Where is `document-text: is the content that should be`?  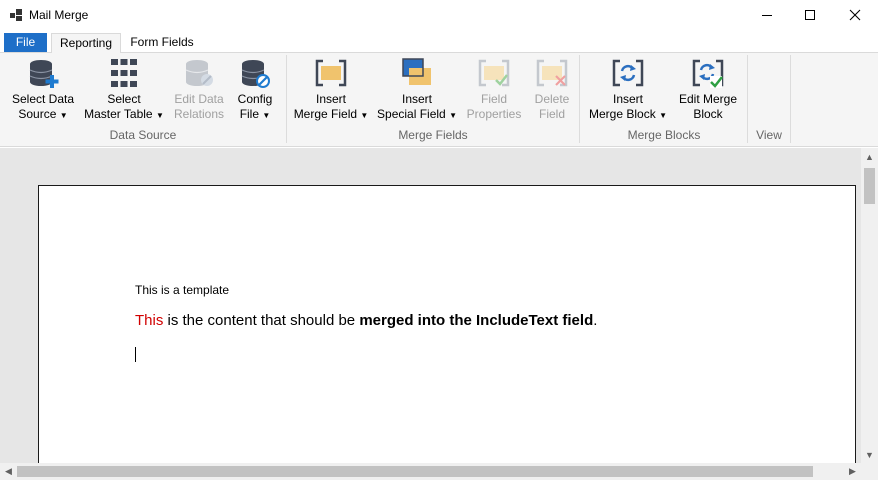
document-text: is the content that should be is located at coordinates (261, 320).